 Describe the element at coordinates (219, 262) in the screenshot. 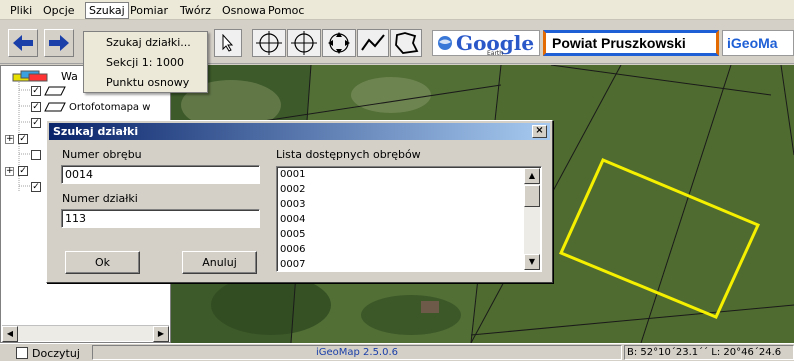

I see `cancel-button: Anuluj` at that location.